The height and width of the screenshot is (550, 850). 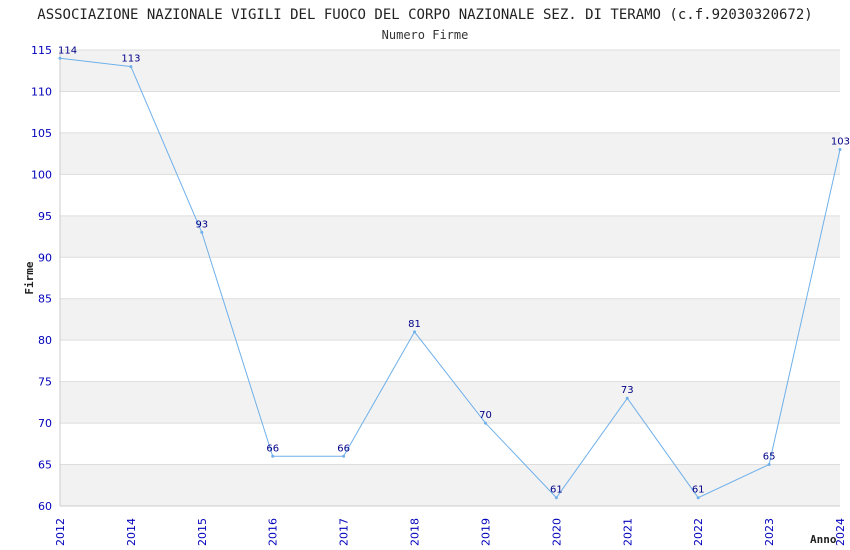 What do you see at coordinates (60, 532) in the screenshot?
I see `x-tick-label: 2012` at bounding box center [60, 532].